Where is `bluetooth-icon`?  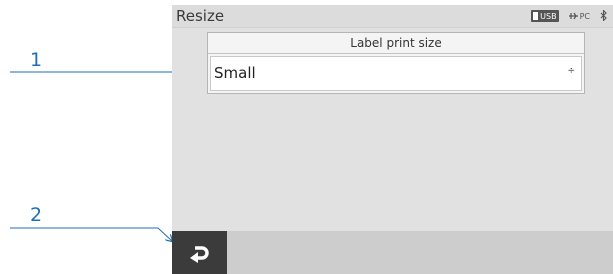 bluetooth-icon is located at coordinates (603, 15).